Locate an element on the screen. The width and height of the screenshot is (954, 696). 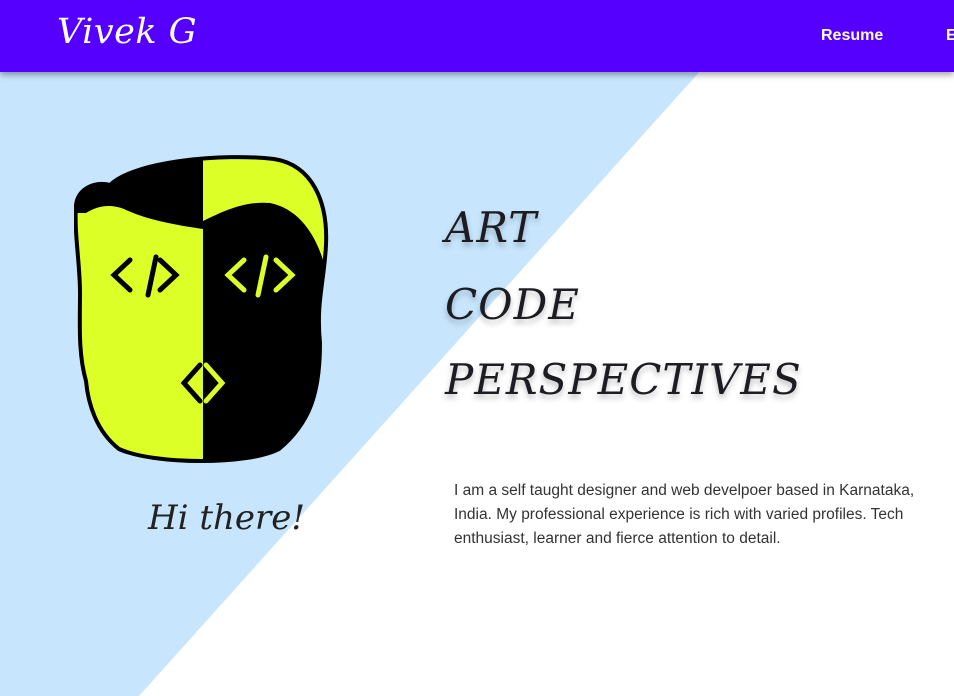
code-face-icon is located at coordinates (201, 309).